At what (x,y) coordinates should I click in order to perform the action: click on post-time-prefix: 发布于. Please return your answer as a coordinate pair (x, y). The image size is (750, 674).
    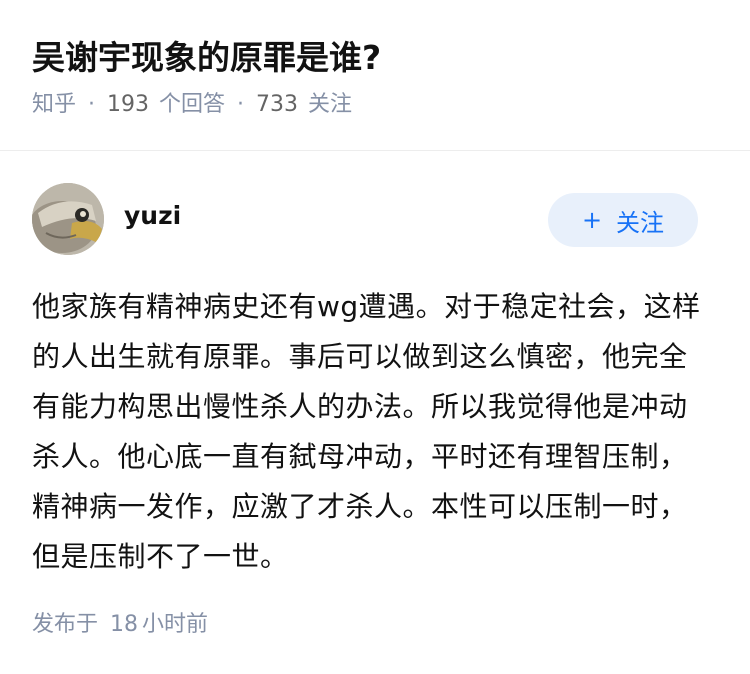
    Looking at the image, I should click on (65, 624).